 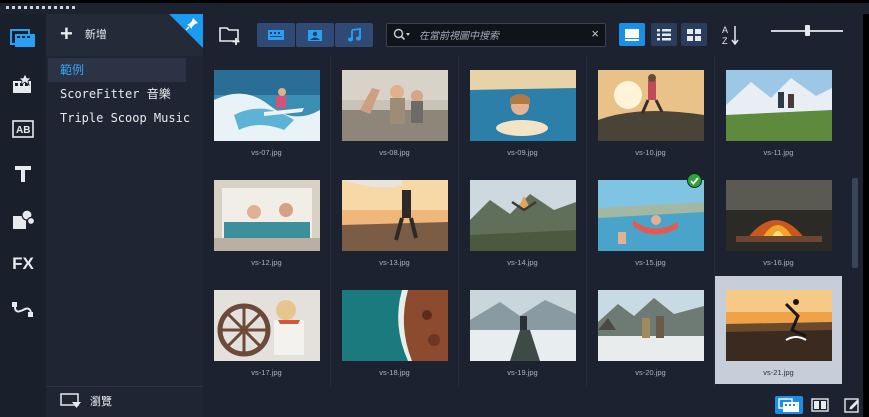 I want to click on grid-view-icon, so click(x=694, y=34).